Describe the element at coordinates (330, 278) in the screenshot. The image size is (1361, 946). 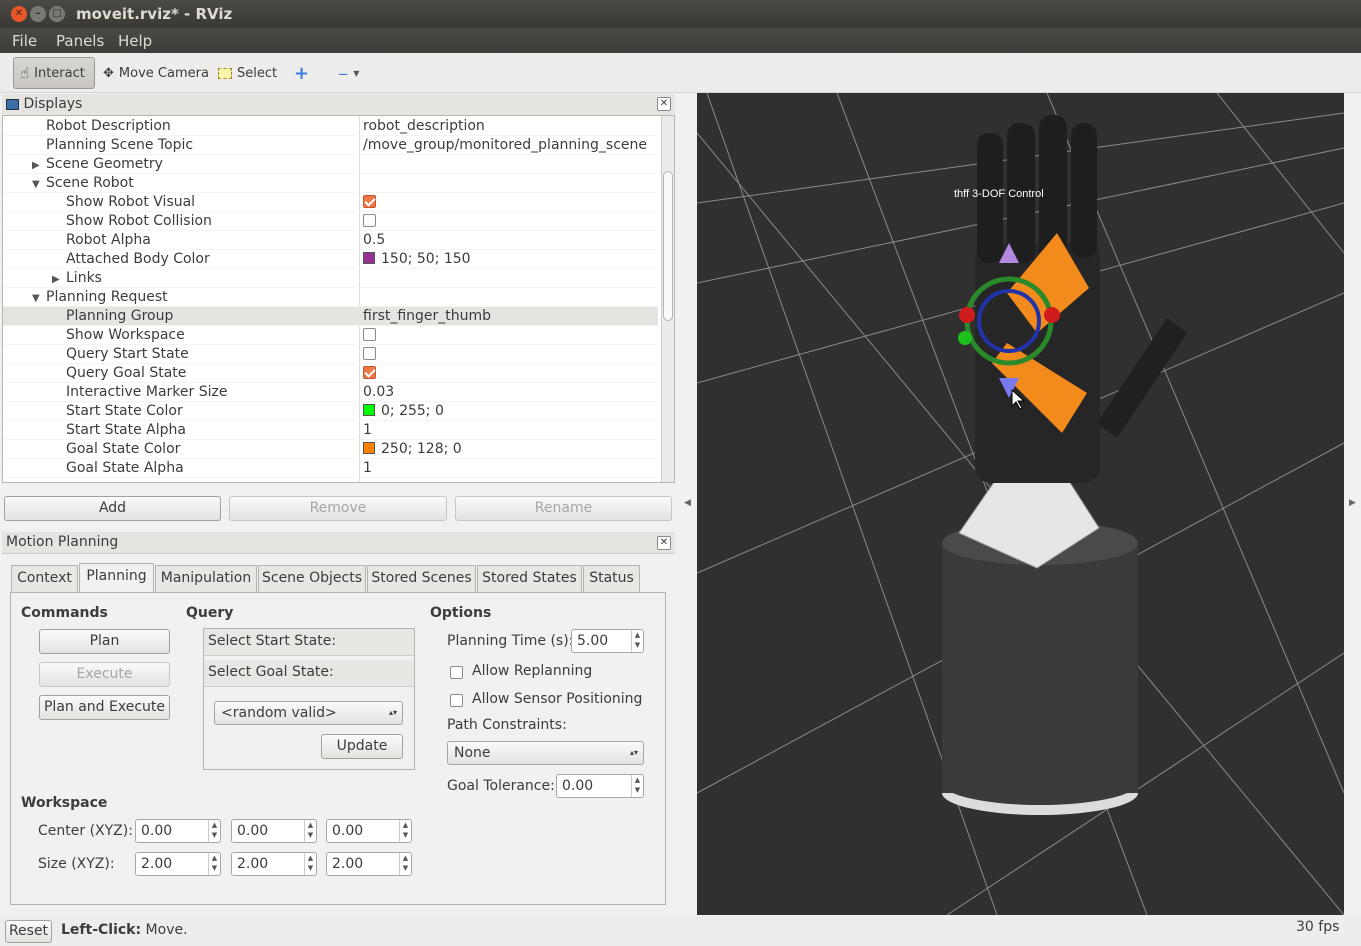
I see `tree-row: ▶ Links` at that location.